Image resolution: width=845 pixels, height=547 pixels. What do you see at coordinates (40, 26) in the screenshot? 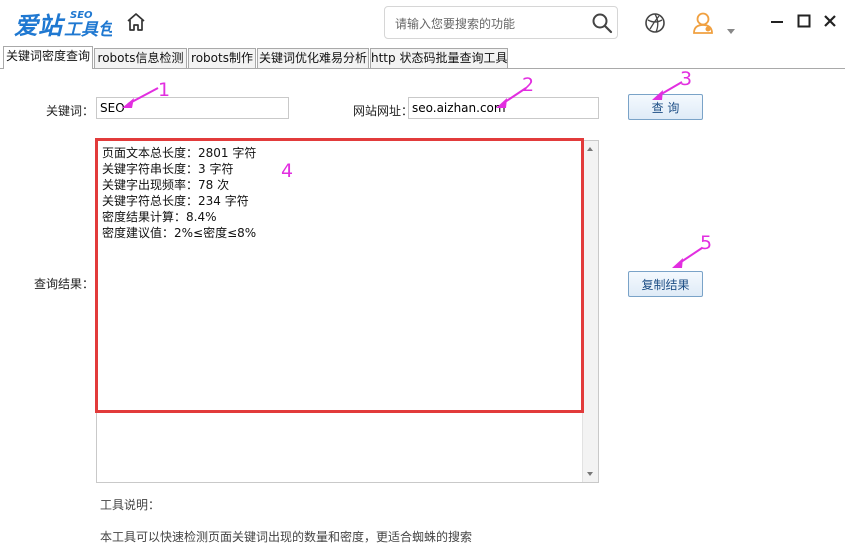
I see `logo-text: 爱站` at bounding box center [40, 26].